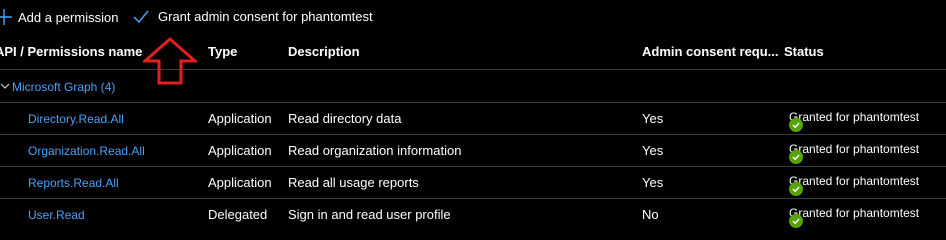 Image resolution: width=946 pixels, height=240 pixels. What do you see at coordinates (5, 85) in the screenshot?
I see `chevron-down-icon` at bounding box center [5, 85].